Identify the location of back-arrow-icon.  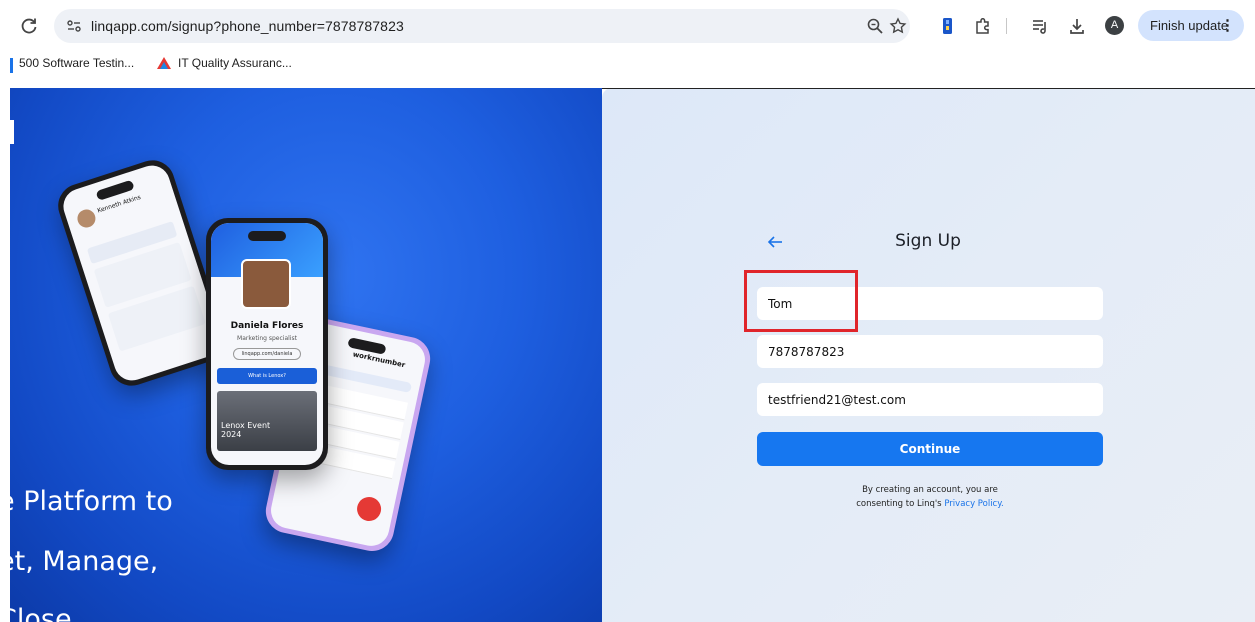
(775, 242).